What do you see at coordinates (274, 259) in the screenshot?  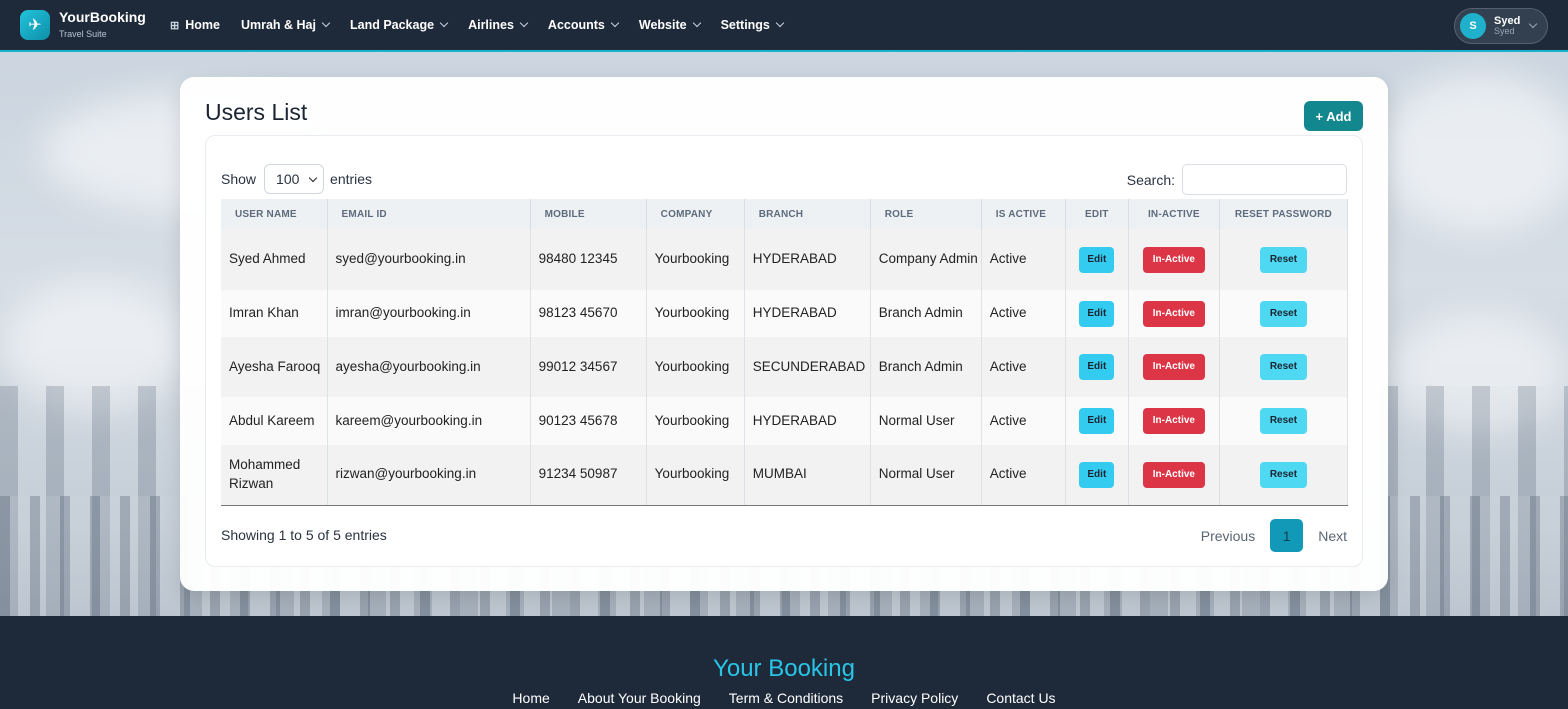 I see `cell-name: Syed Ahmed` at bounding box center [274, 259].